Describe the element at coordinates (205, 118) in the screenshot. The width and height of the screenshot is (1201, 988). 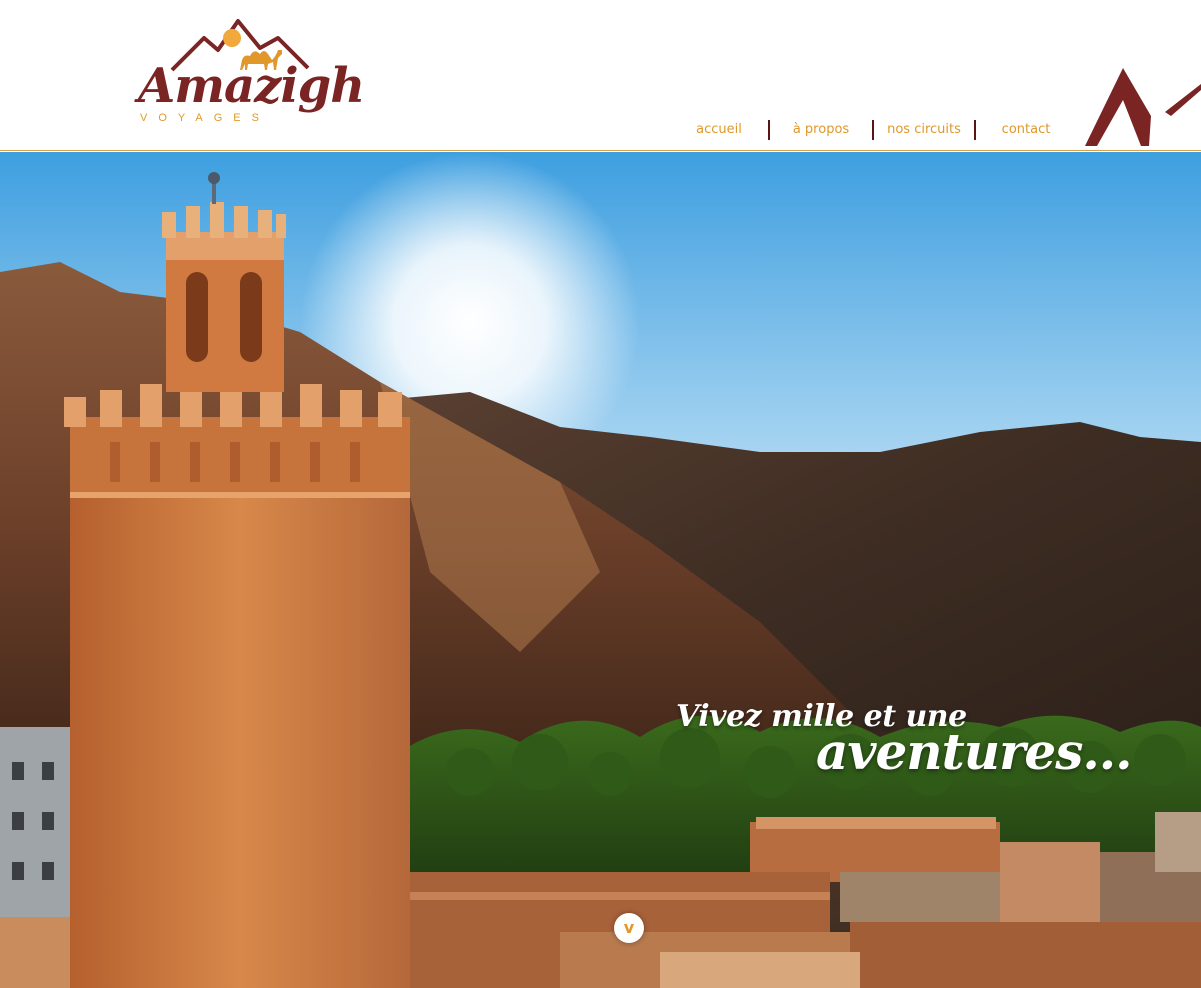
I see `logo-subtitle: VOYAGES` at that location.